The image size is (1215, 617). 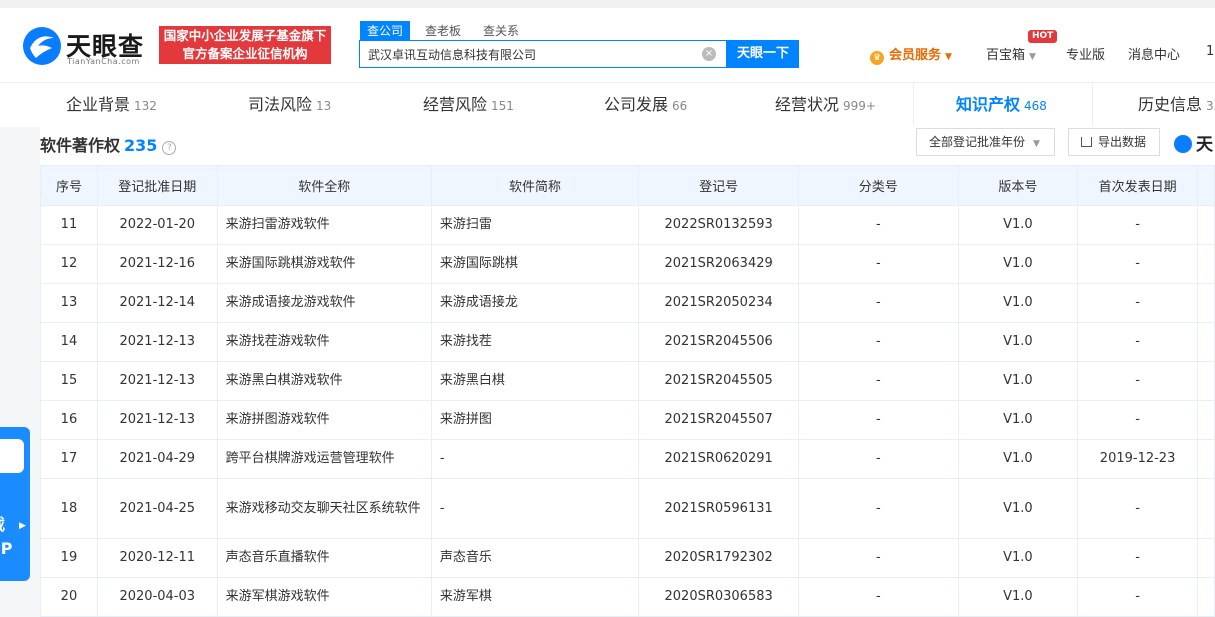 I want to click on baibaoxiang-link: 百宝箱 ▼, so click(x=1011, y=53).